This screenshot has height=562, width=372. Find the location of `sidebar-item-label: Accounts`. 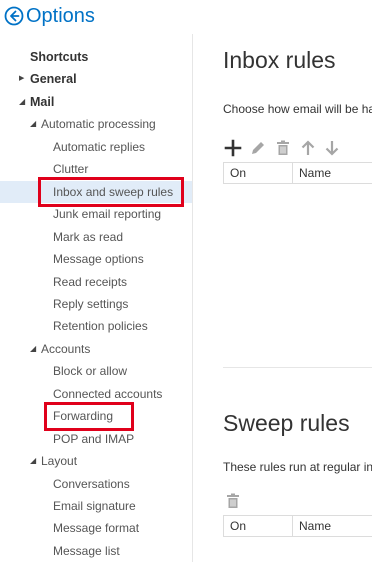

sidebar-item-label: Accounts is located at coordinates (66, 348).